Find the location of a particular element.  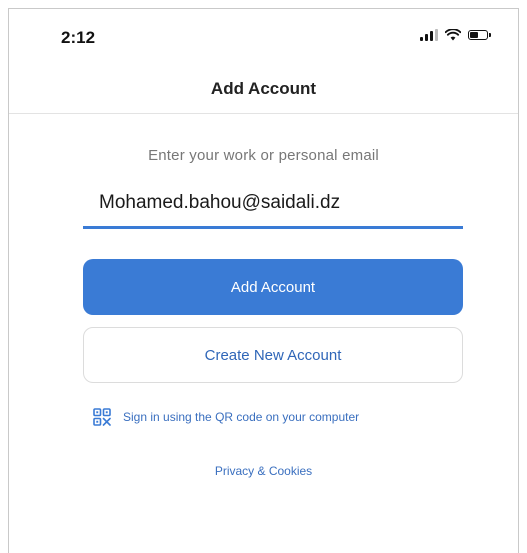

email-prompt-label: Enter your work or personal email is located at coordinates (263, 155).